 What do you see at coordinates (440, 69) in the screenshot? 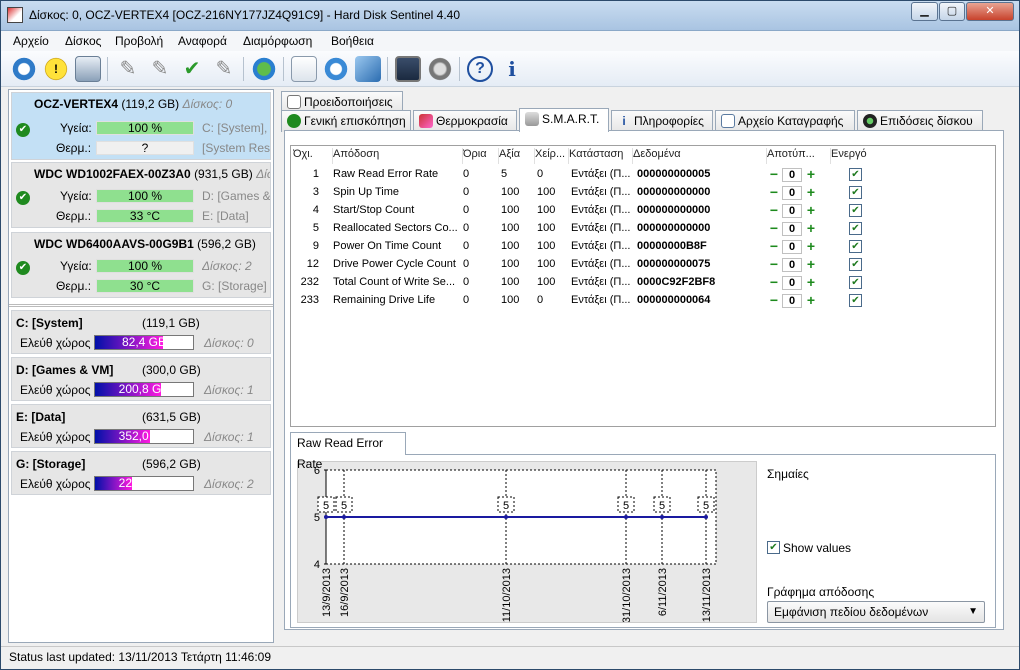
I see `speaker-icon` at bounding box center [440, 69].